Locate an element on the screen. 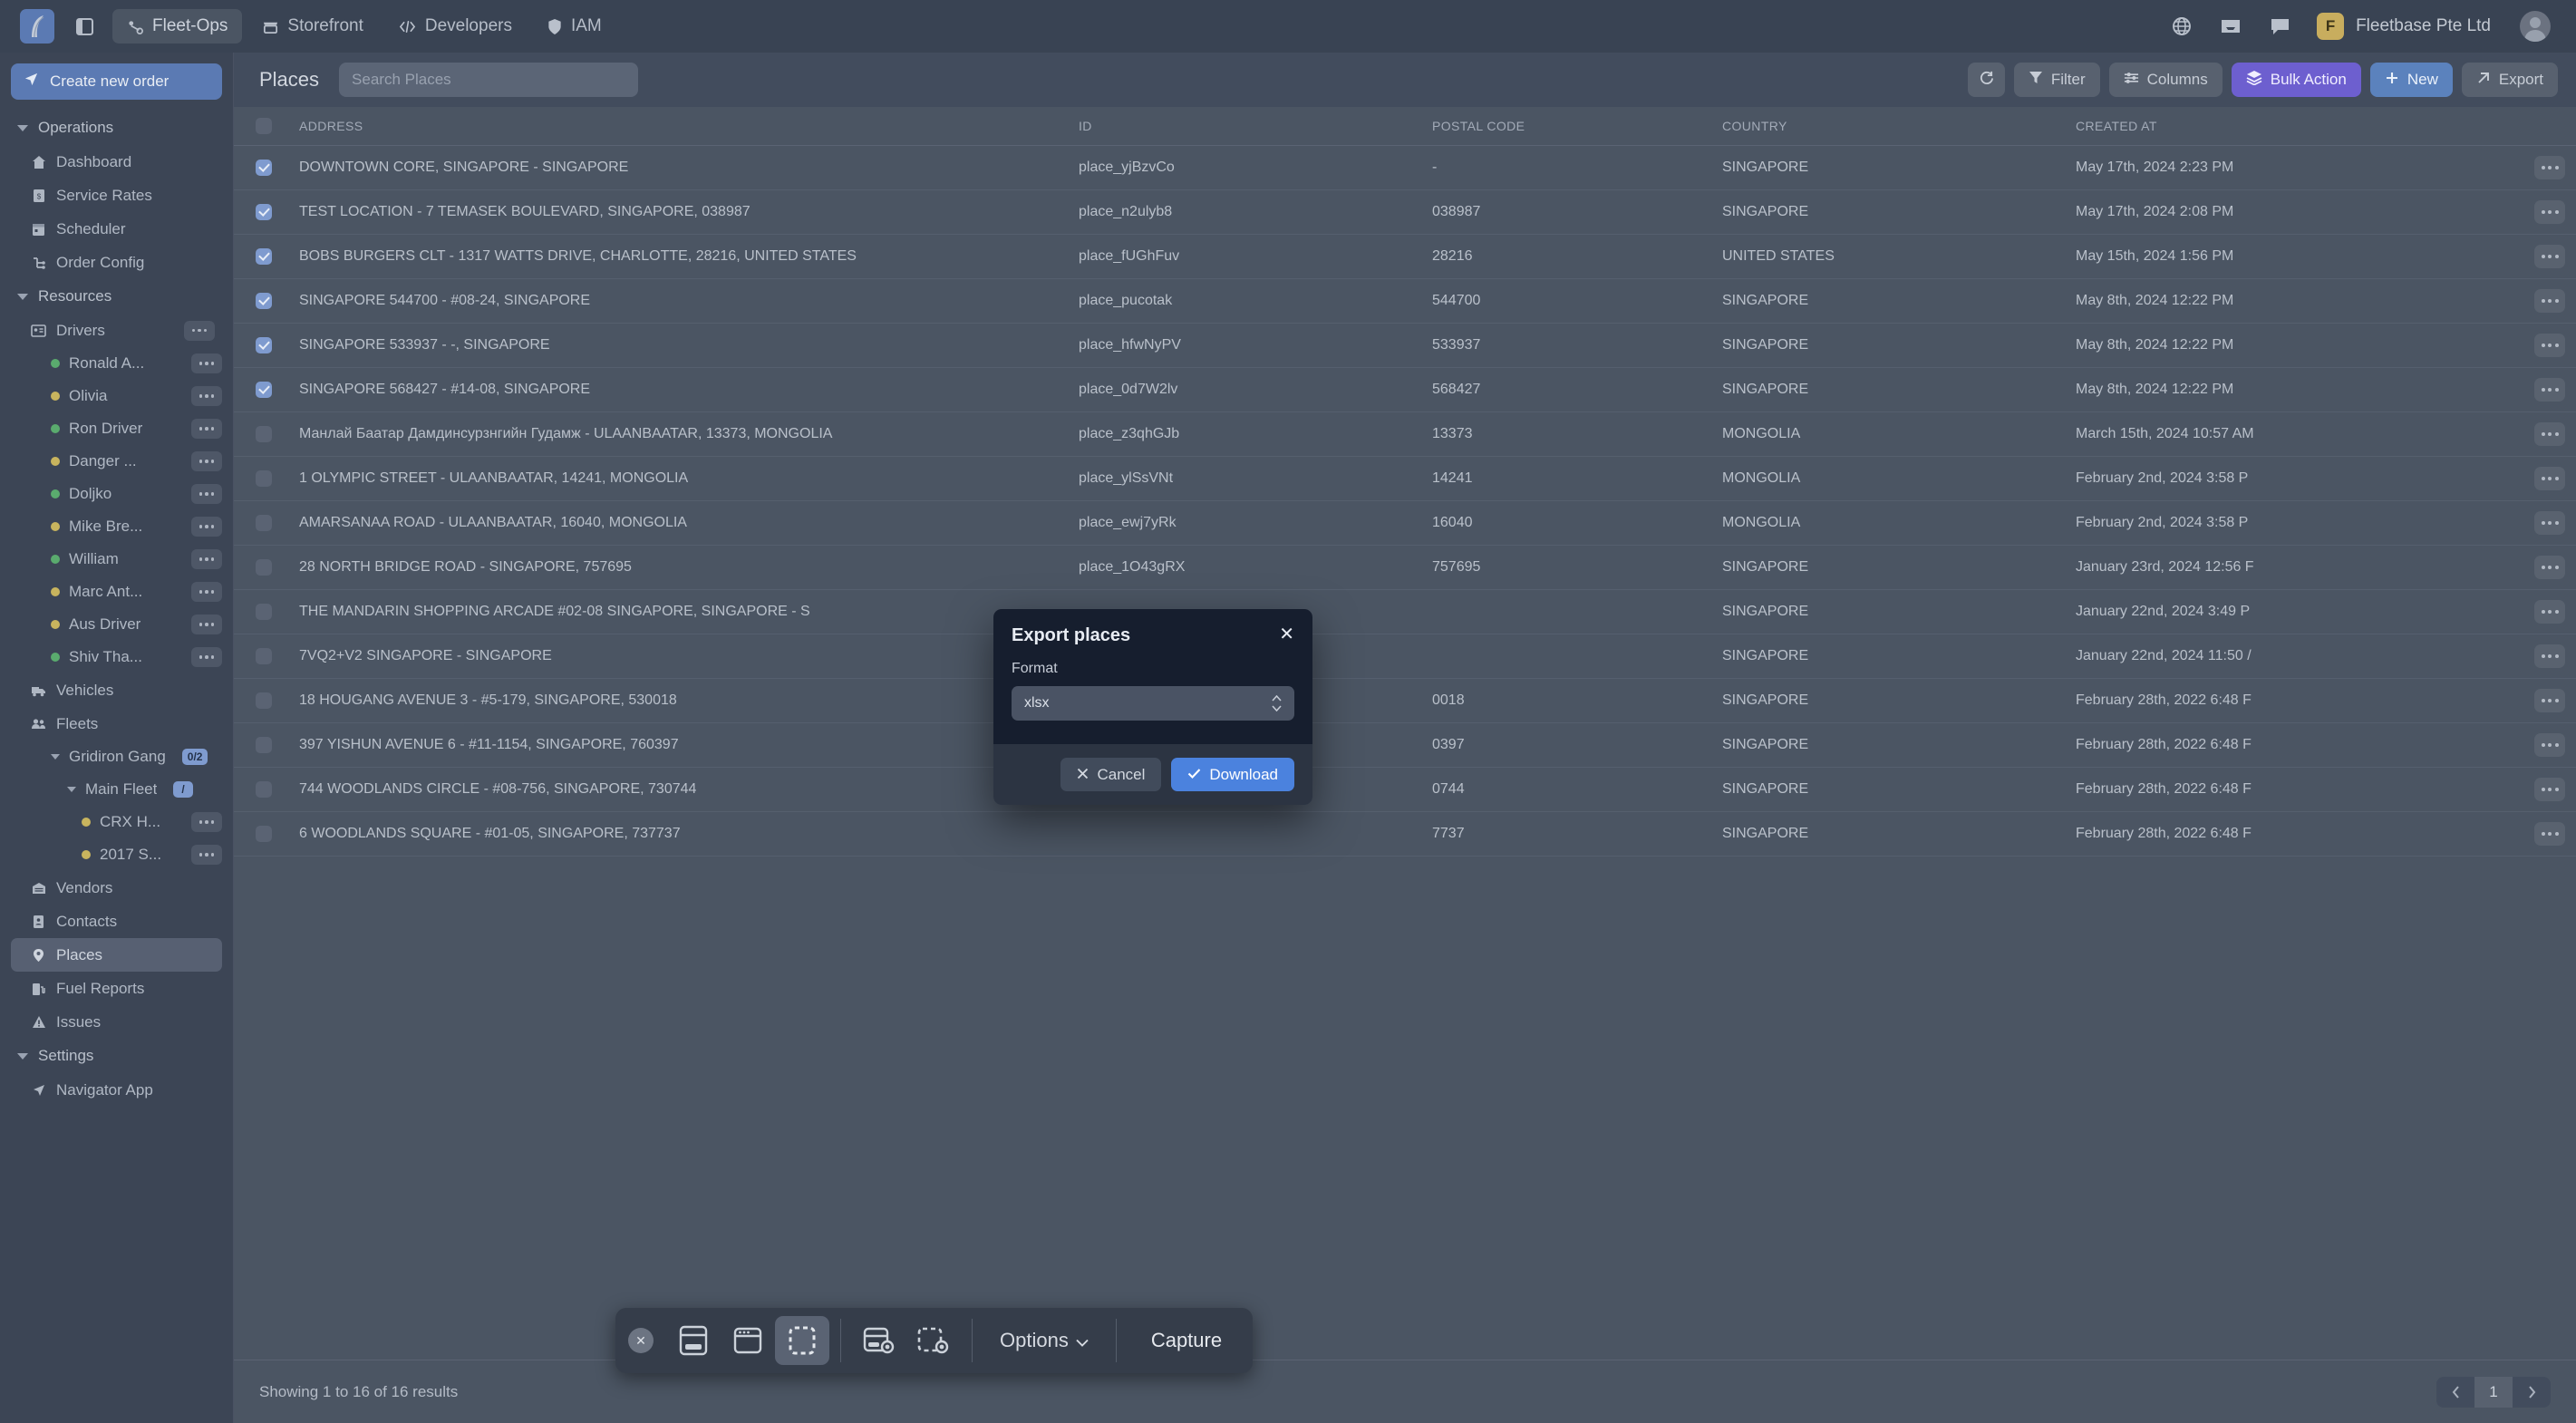  capture-button: Capture is located at coordinates (1186, 1340).